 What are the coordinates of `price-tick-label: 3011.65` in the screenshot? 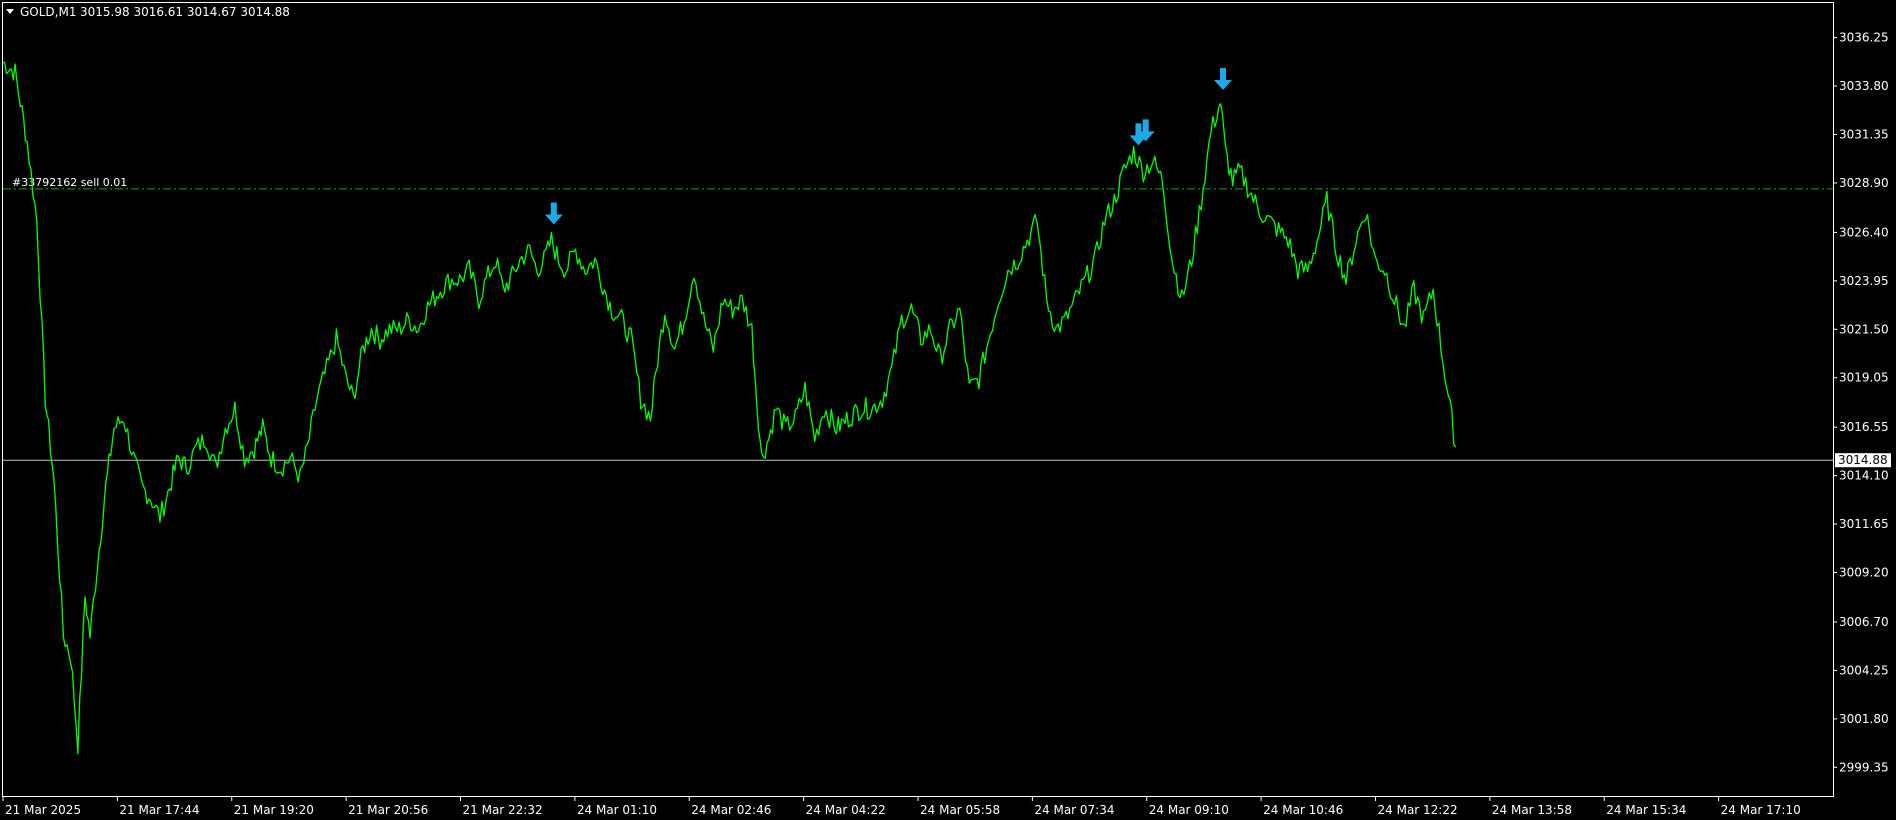 It's located at (1864, 524).